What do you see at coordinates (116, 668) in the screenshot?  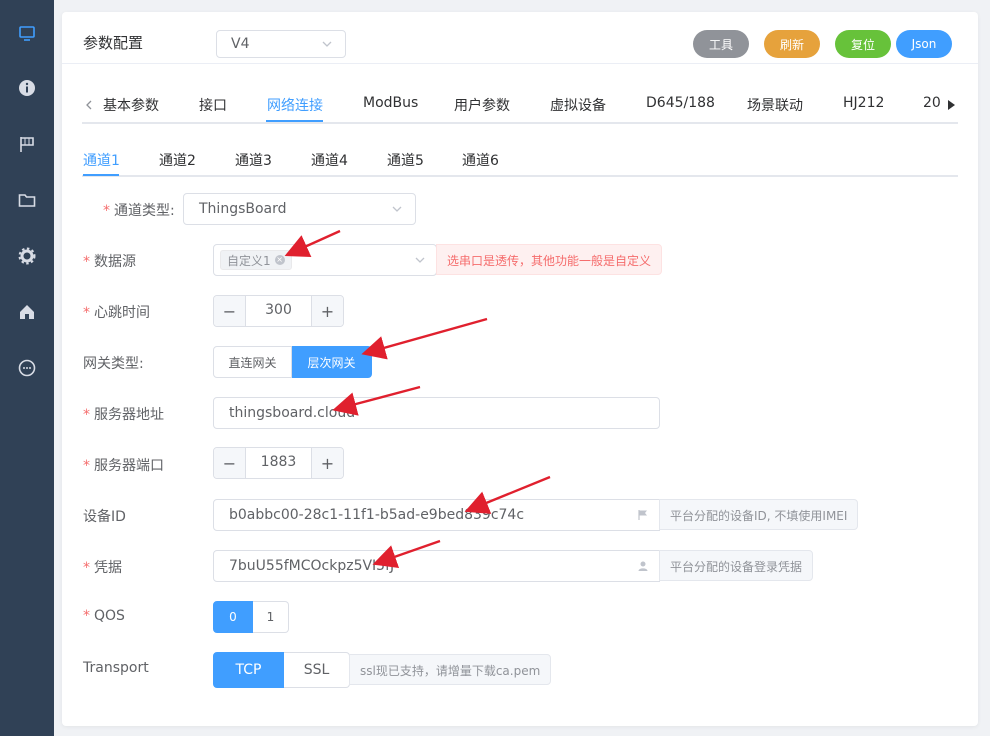 I see `transport-label: Transport` at bounding box center [116, 668].